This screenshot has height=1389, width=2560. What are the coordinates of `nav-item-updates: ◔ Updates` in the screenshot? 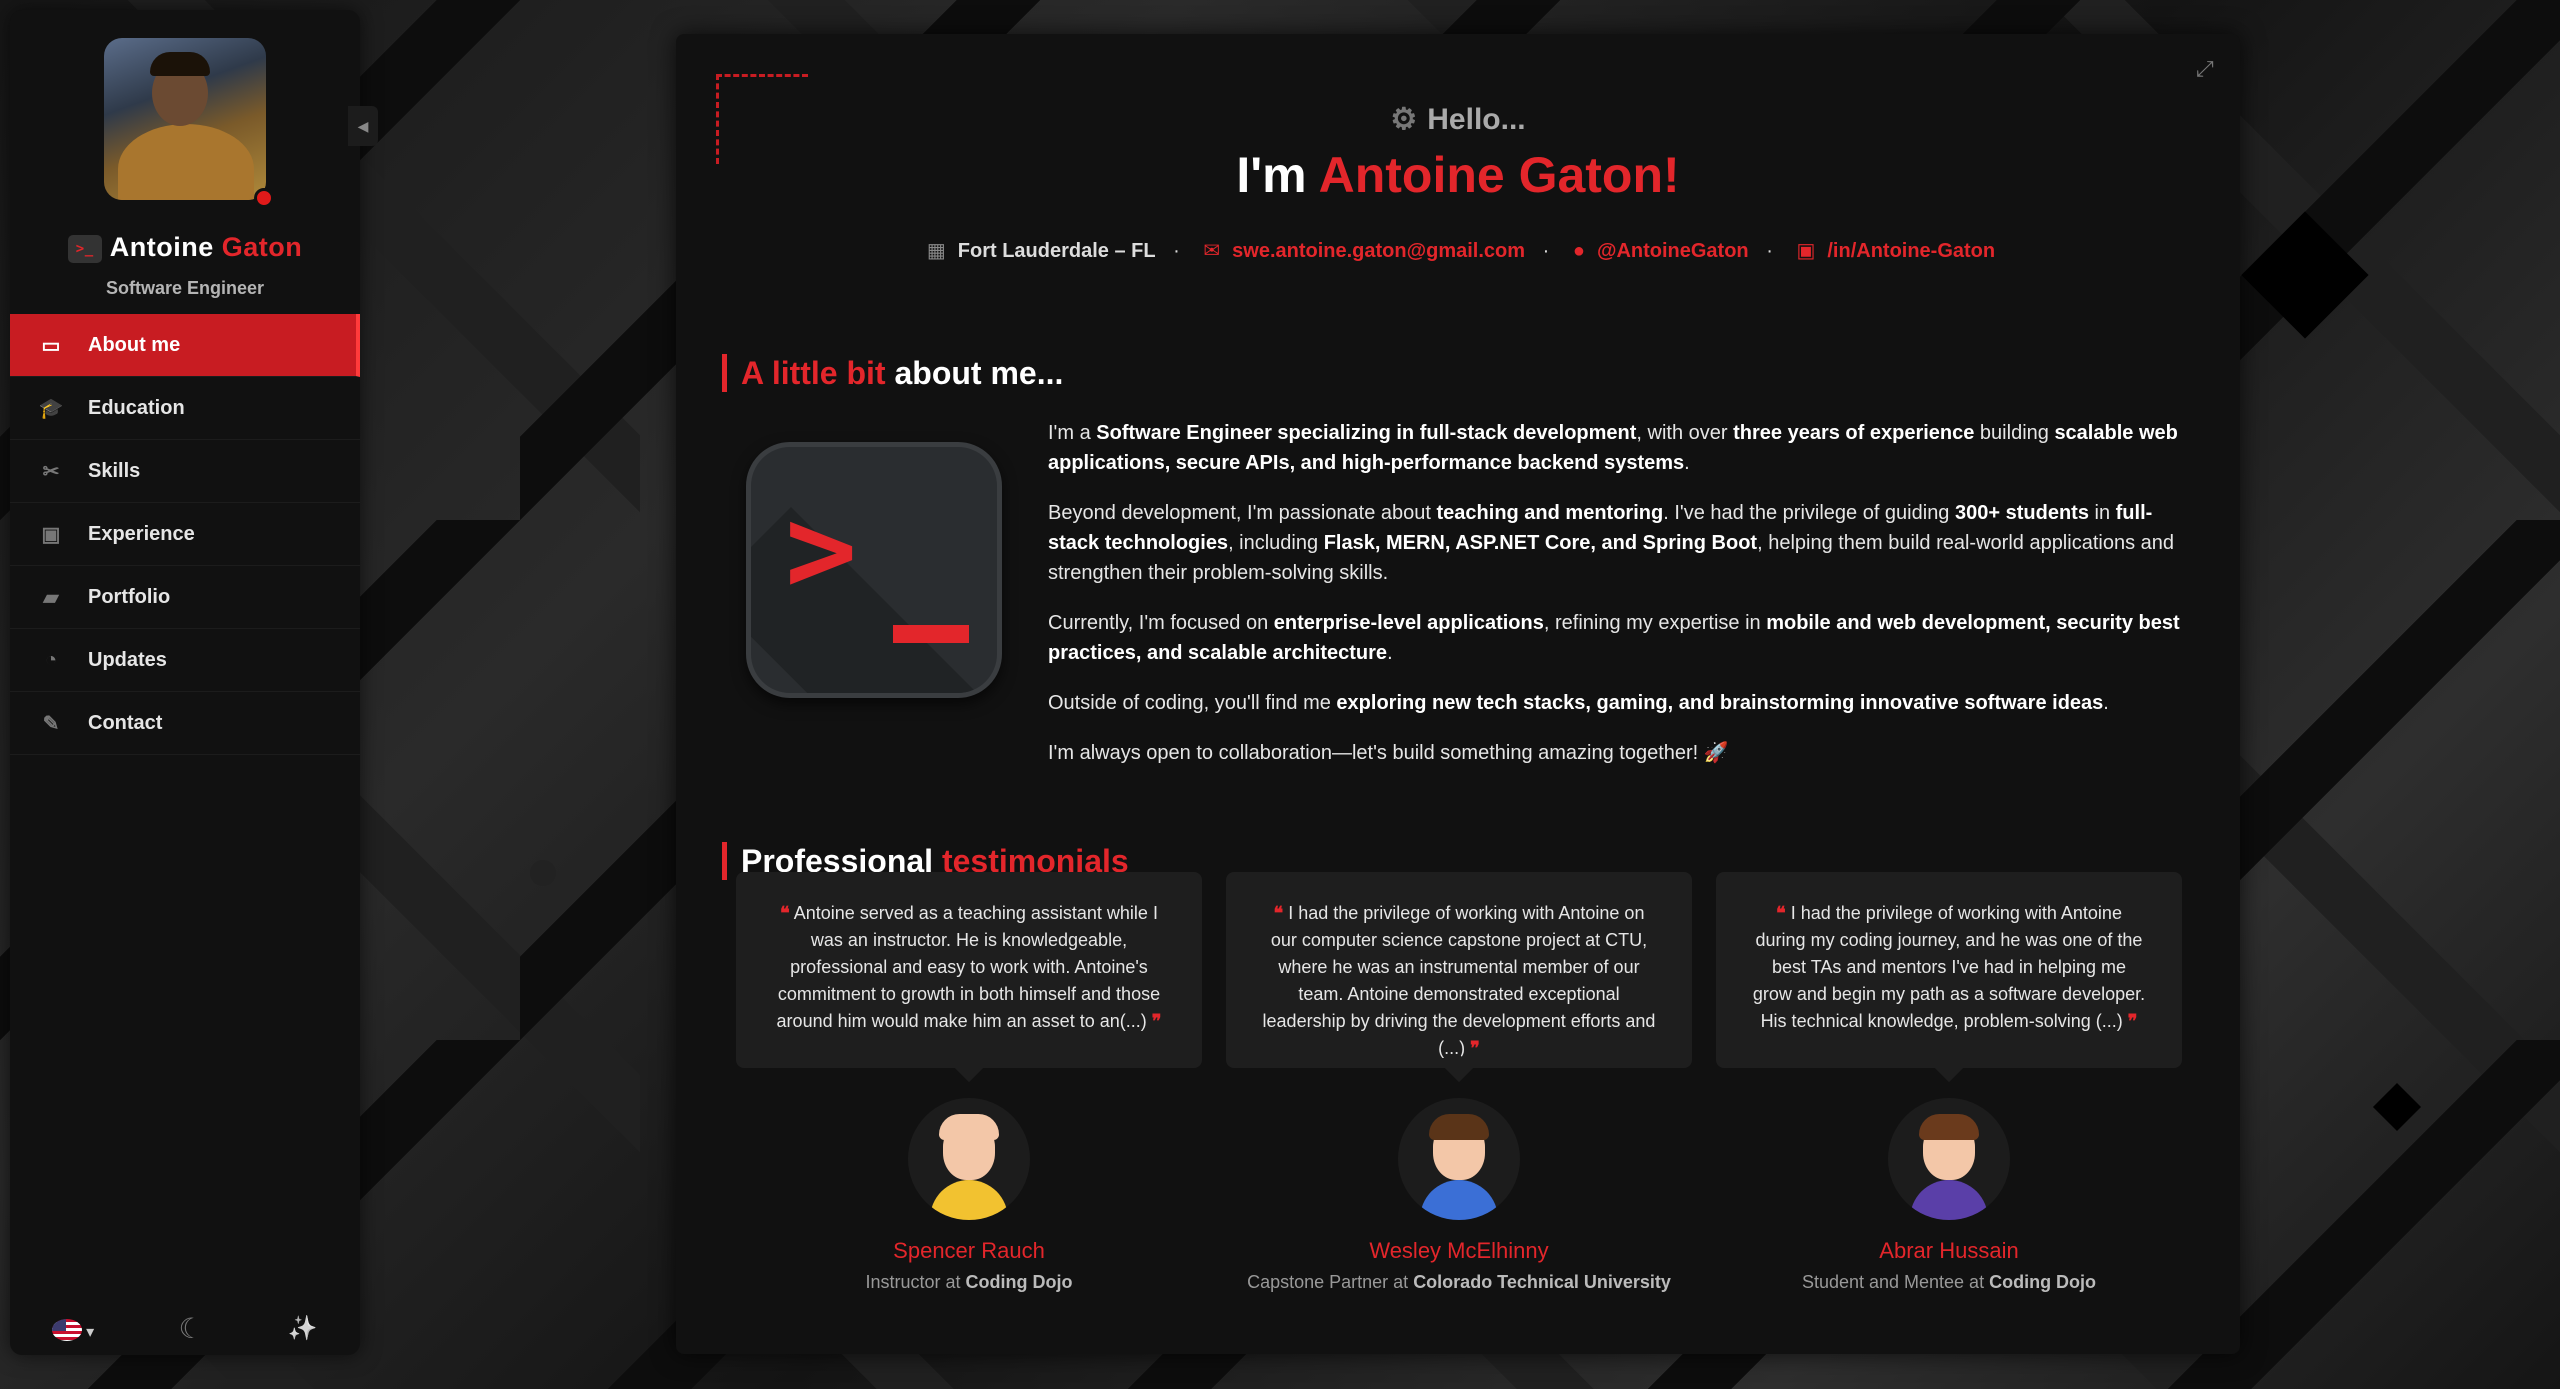 It's located at (185, 660).